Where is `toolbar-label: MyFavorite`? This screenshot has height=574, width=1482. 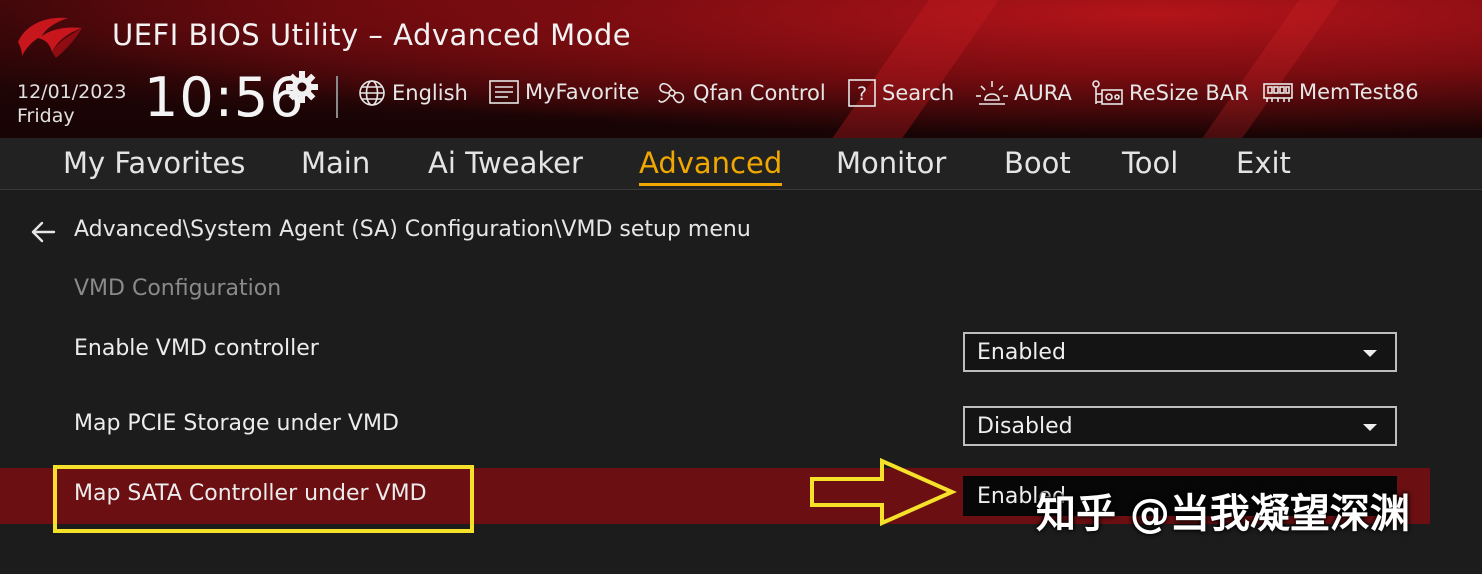 toolbar-label: MyFavorite is located at coordinates (582, 92).